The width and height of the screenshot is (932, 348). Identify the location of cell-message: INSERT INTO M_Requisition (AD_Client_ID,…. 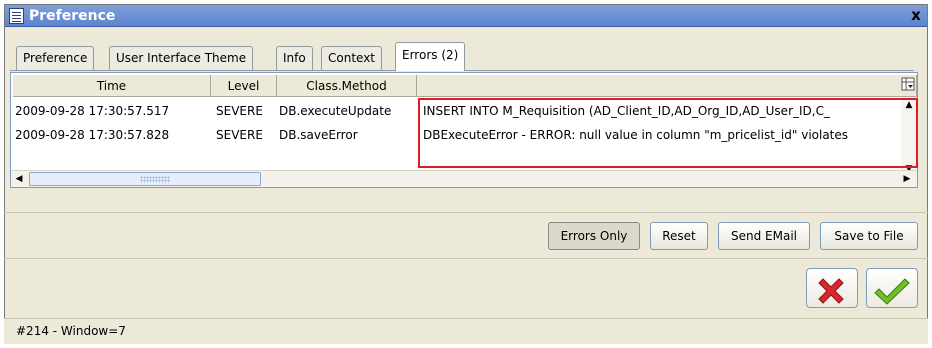
(626, 111).